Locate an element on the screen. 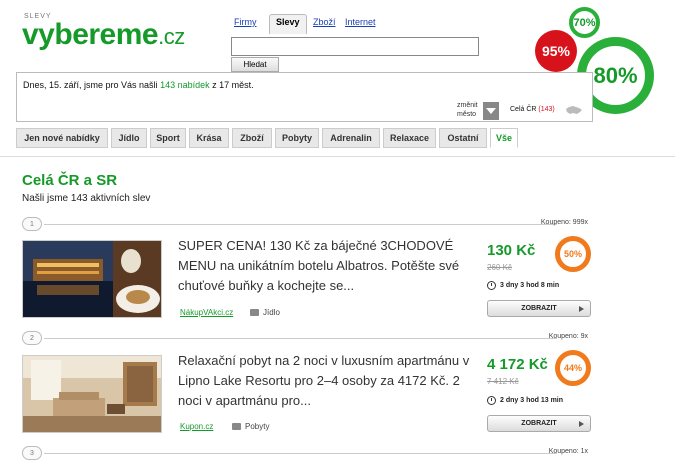 The height and width of the screenshot is (467, 675). category-tab-all: Vše is located at coordinates (504, 138).